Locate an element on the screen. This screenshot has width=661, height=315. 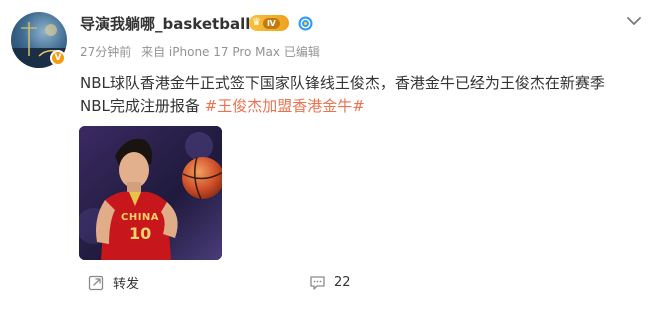
post-text-line-2-body: NBL完成注册报备 is located at coordinates (142, 106).